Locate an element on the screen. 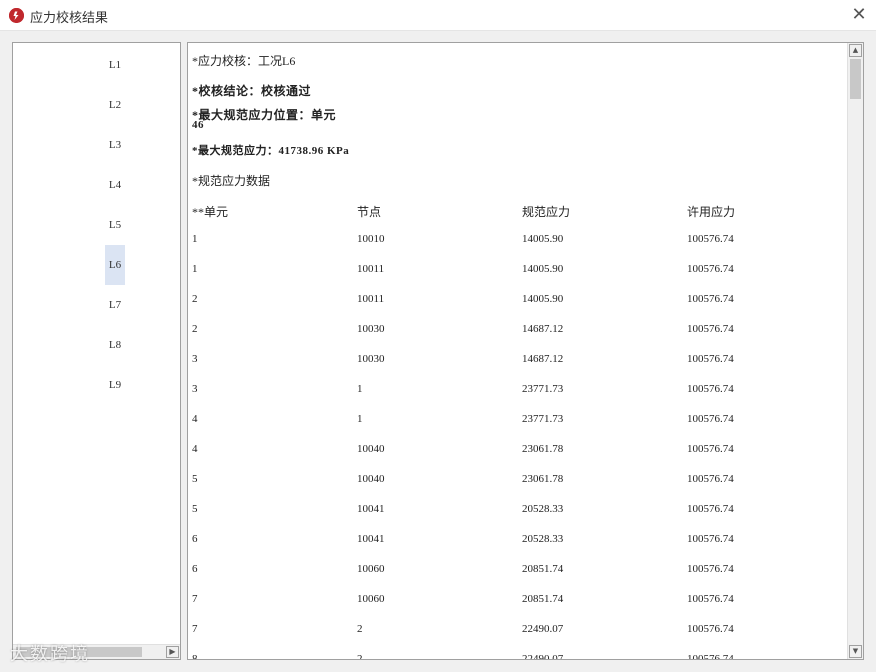 The width and height of the screenshot is (876, 672). table-row-7-node-cell: 1 is located at coordinates (360, 419).